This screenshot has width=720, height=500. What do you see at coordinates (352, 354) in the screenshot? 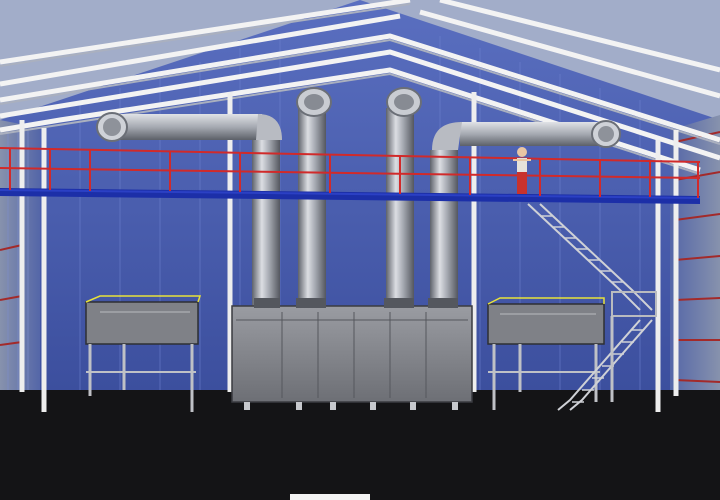
I see `furnace-unit` at bounding box center [352, 354].